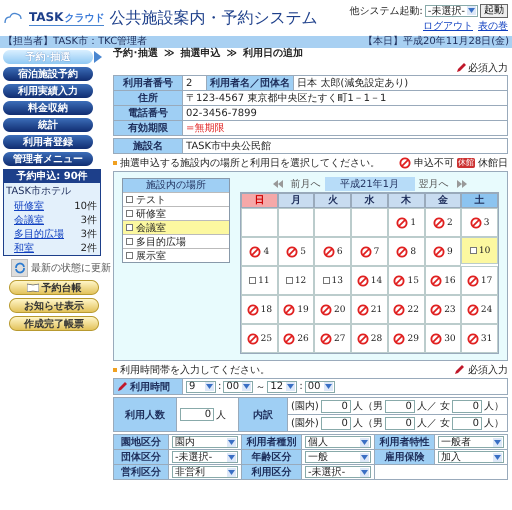 Image resolution: width=512 pixels, height=510 pixels. What do you see at coordinates (494, 11) in the screenshot?
I see `launch-button: 起動` at bounding box center [494, 11].